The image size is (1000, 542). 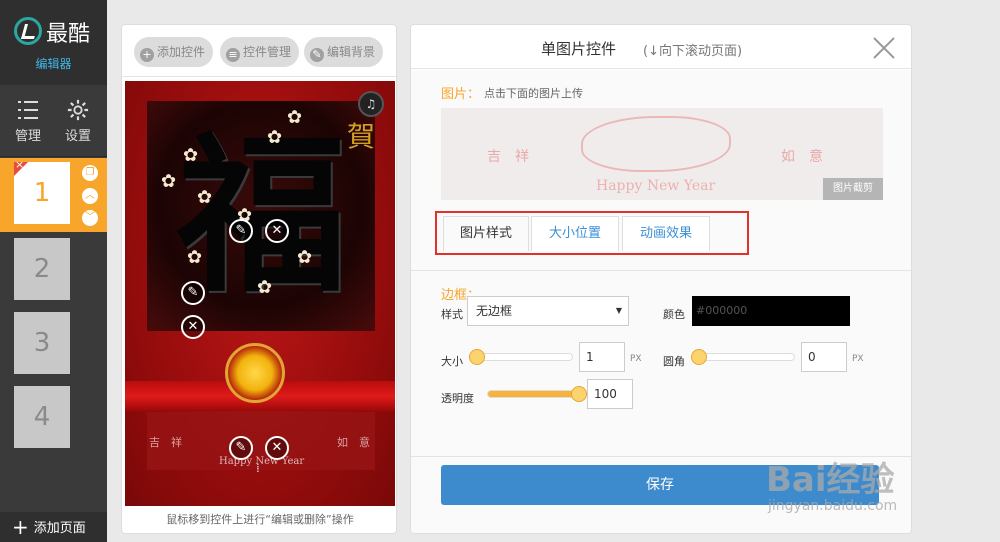 What do you see at coordinates (42, 193) in the screenshot?
I see `page-thumb-1: 1` at bounding box center [42, 193].